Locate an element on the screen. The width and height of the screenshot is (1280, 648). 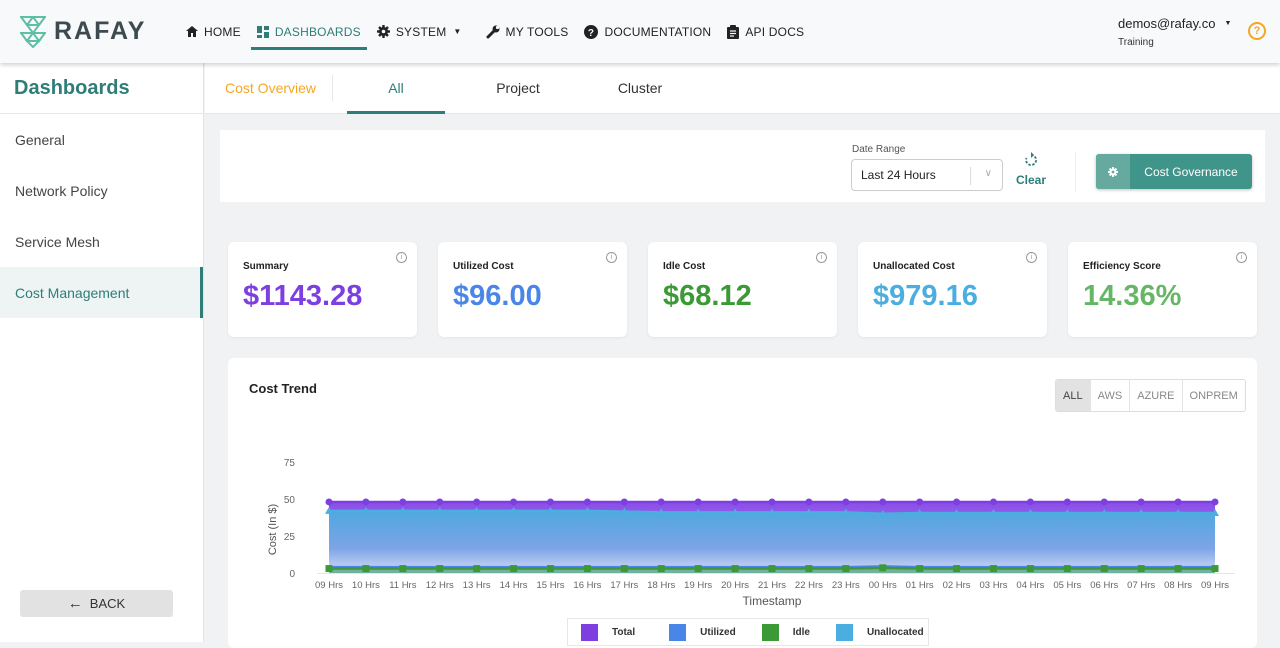
x-tick-label: 09 Hrs is located at coordinates (329, 585).